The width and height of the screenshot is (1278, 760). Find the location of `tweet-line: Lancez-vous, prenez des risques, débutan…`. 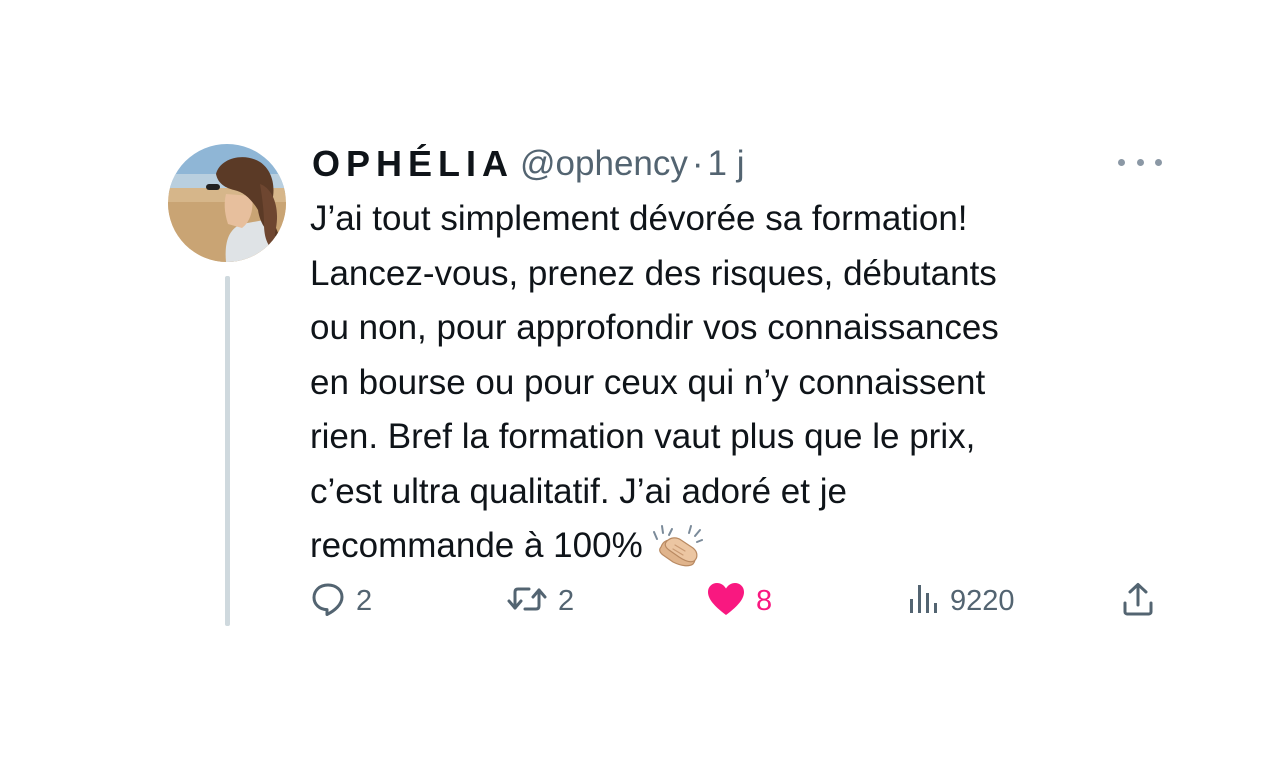

tweet-line: Lancez-vous, prenez des risques, débutan… is located at coordinates (653, 273).